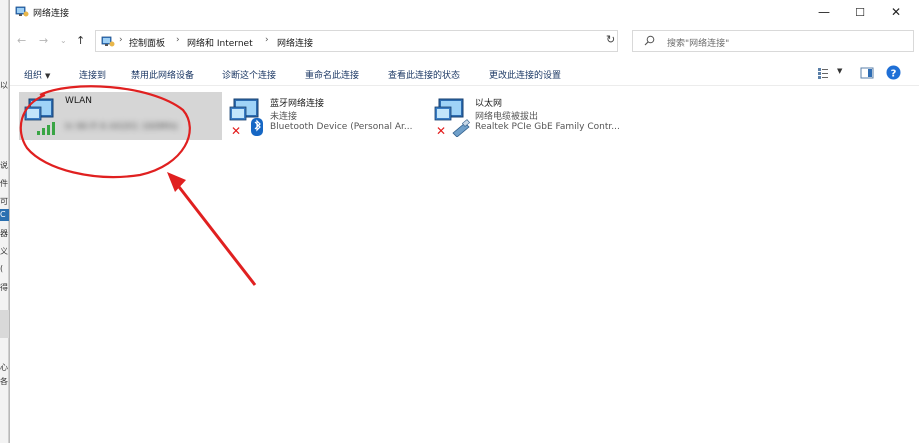  I want to click on breadcrumb-network-internet: 网络和 Internet, so click(220, 42).